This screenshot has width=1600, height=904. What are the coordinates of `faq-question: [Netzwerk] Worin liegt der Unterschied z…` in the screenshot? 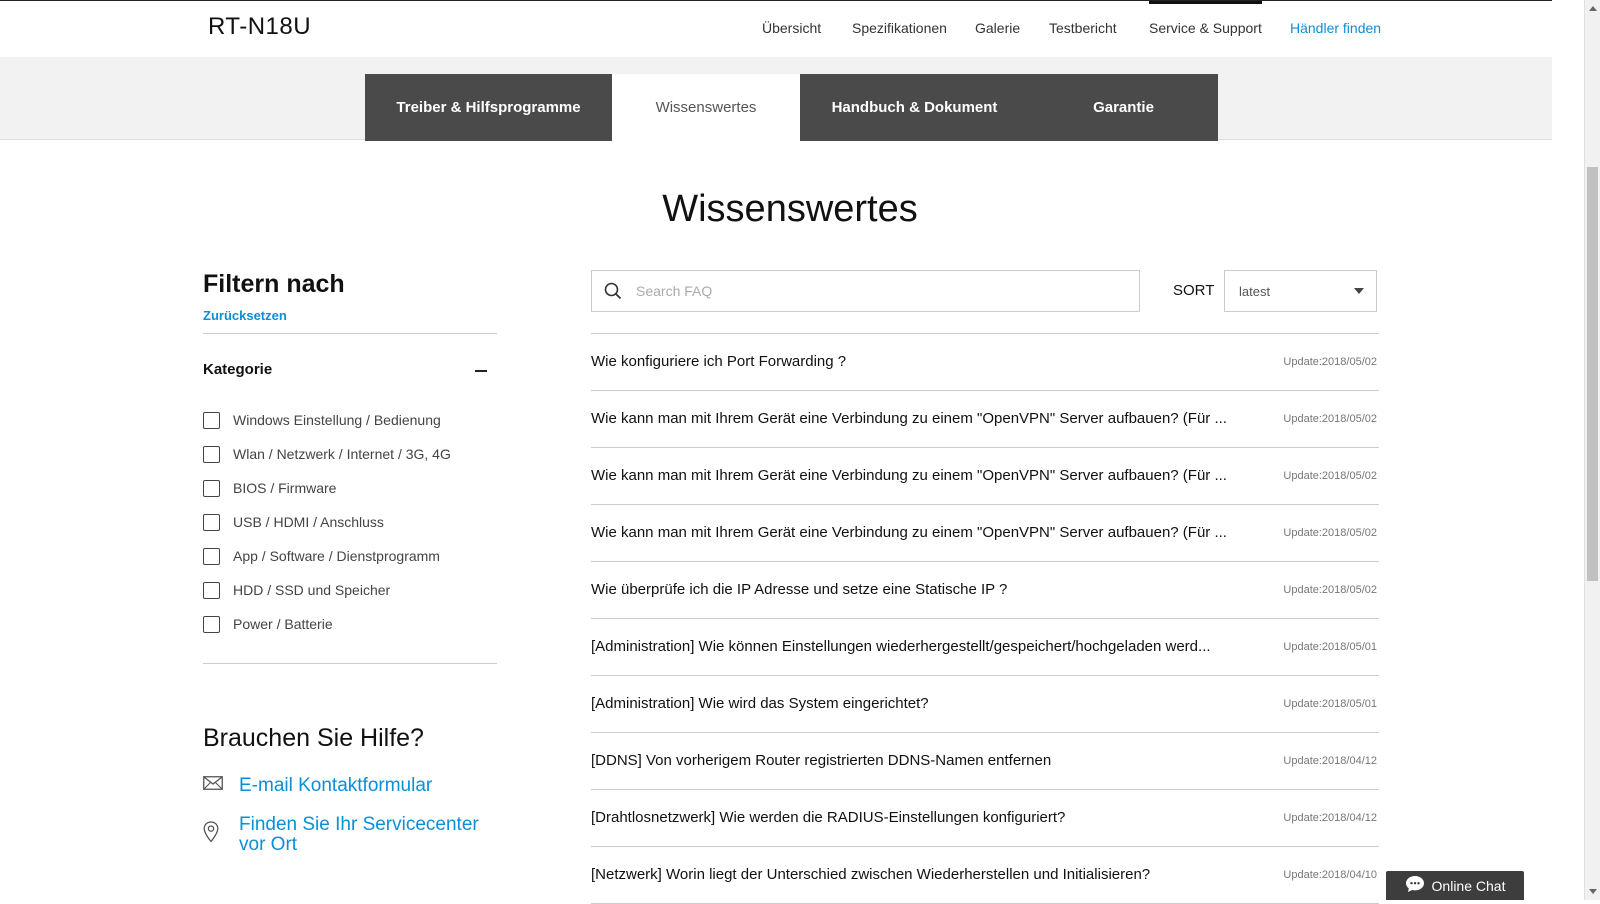 It's located at (870, 874).